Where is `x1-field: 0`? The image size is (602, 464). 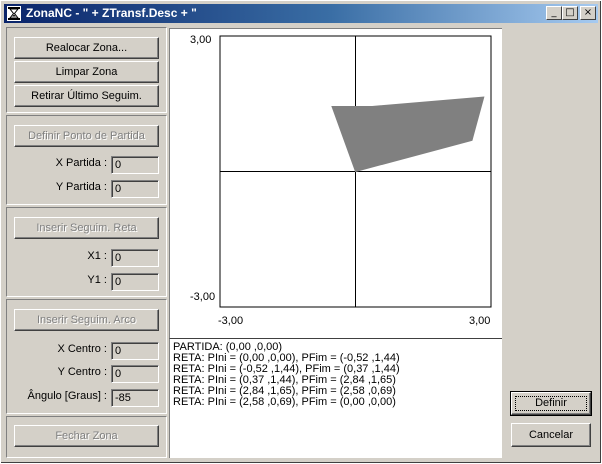 x1-field: 0 is located at coordinates (135, 258).